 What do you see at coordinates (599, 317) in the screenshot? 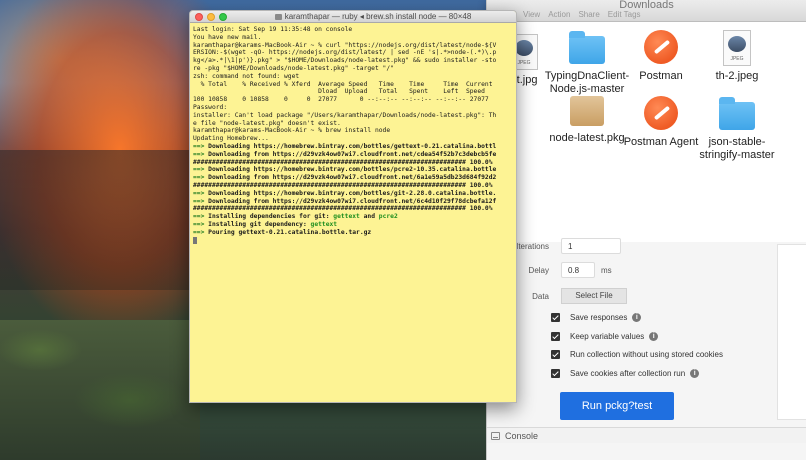
I see `option-label: Save responses` at bounding box center [599, 317].